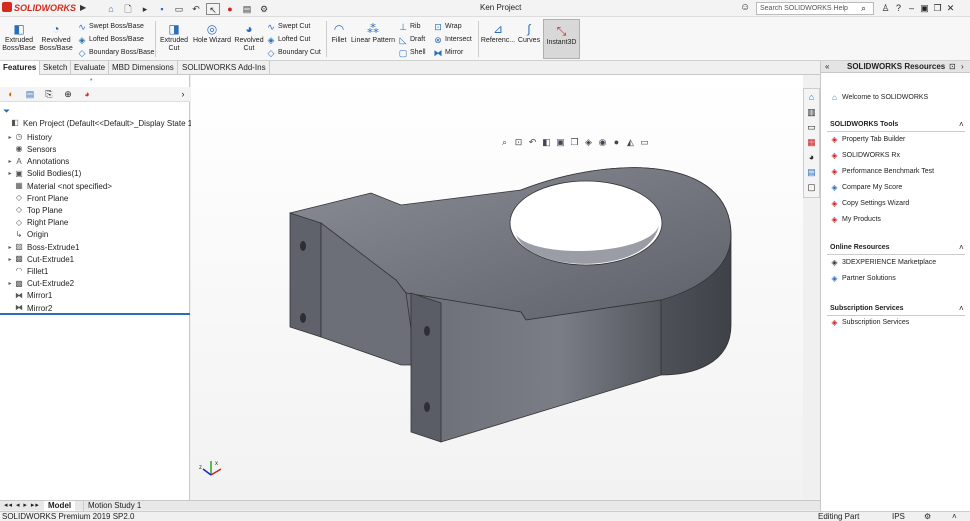 The width and height of the screenshot is (970, 521). What do you see at coordinates (882, 171) in the screenshot?
I see `resource-link: ◈ Performance Benchmark Test` at bounding box center [882, 171].